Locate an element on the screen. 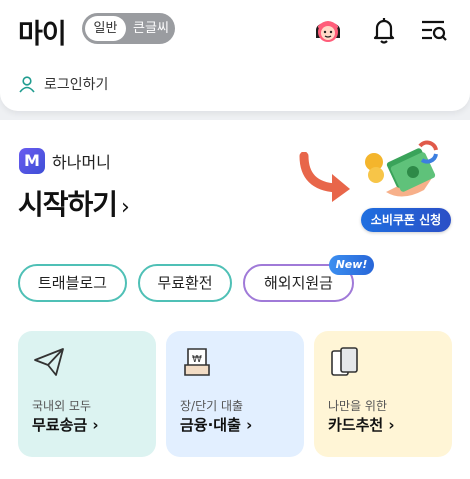  arrow-icon is located at coordinates (324, 177).